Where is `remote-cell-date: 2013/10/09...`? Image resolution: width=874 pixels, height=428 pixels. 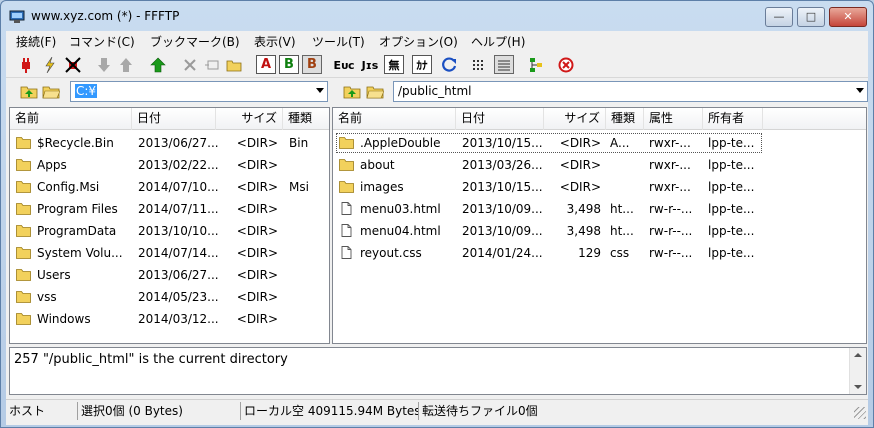
remote-cell-date: 2013/10/09... is located at coordinates (502, 209).